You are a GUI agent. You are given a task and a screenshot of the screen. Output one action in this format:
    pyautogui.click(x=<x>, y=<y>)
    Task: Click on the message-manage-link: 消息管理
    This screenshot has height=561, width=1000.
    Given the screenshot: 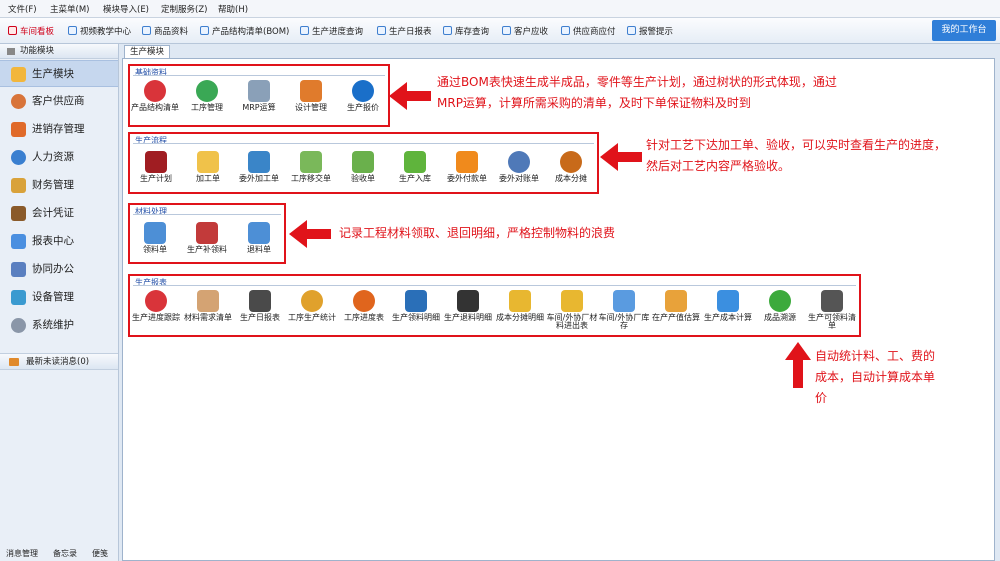 What is the action you would take?
    pyautogui.click(x=22, y=553)
    